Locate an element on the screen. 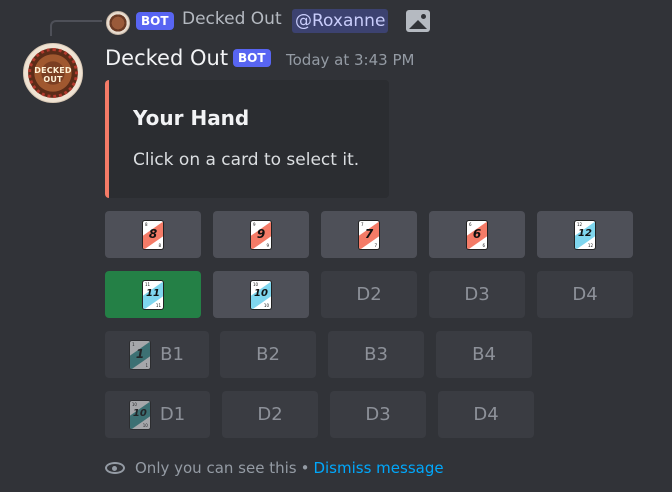 The height and width of the screenshot is (492, 672). card-button-r1-c4: 666 is located at coordinates (477, 234).